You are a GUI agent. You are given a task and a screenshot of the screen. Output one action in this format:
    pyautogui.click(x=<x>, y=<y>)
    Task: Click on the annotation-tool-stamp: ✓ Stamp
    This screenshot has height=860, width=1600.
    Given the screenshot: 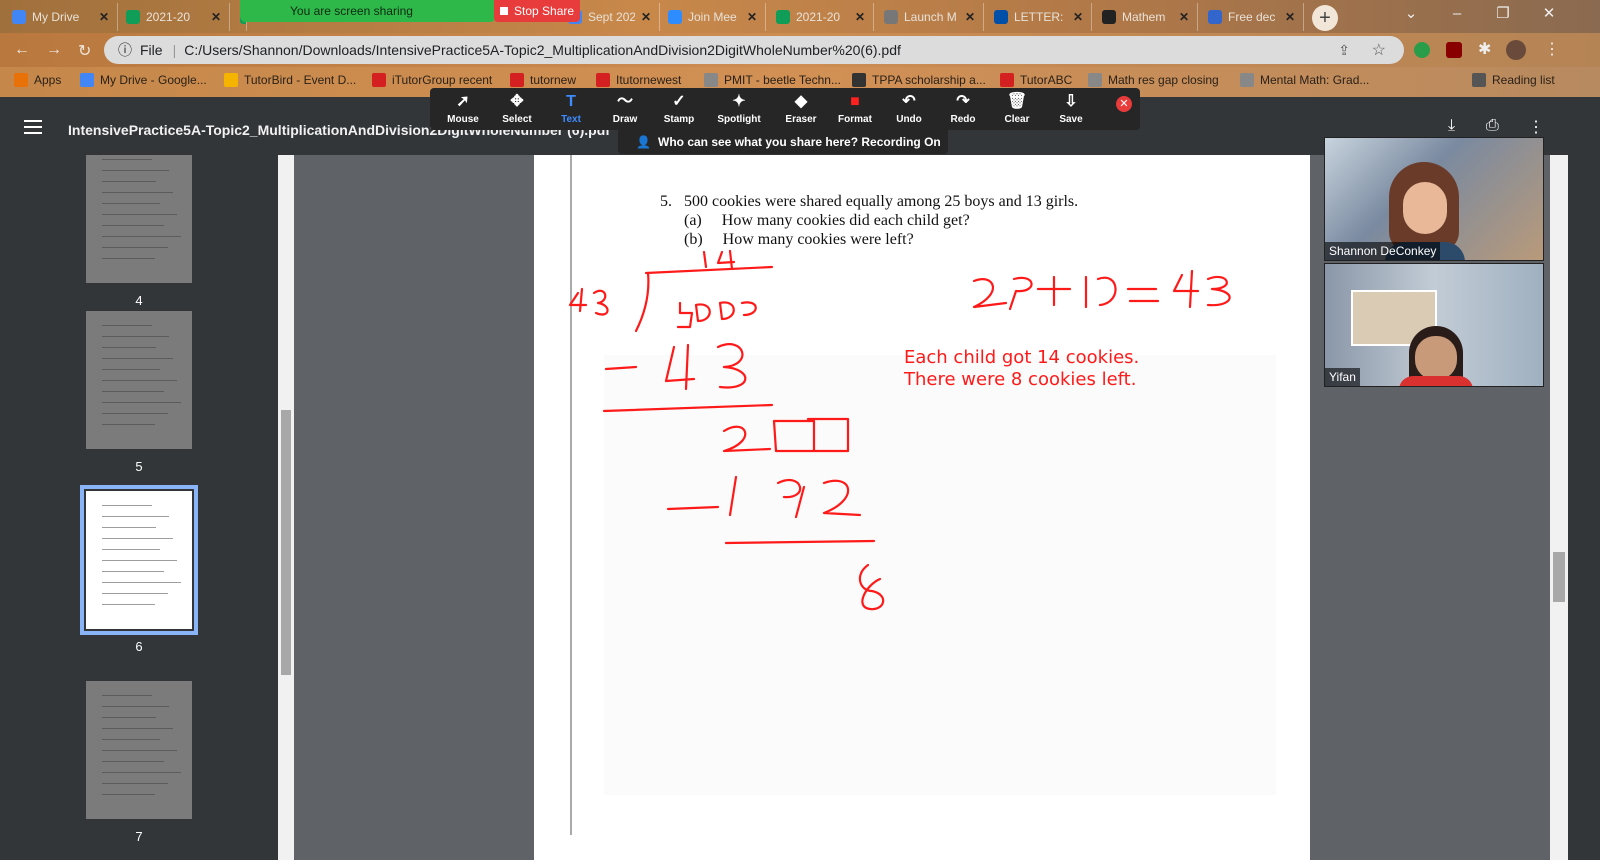 What is the action you would take?
    pyautogui.click(x=679, y=108)
    